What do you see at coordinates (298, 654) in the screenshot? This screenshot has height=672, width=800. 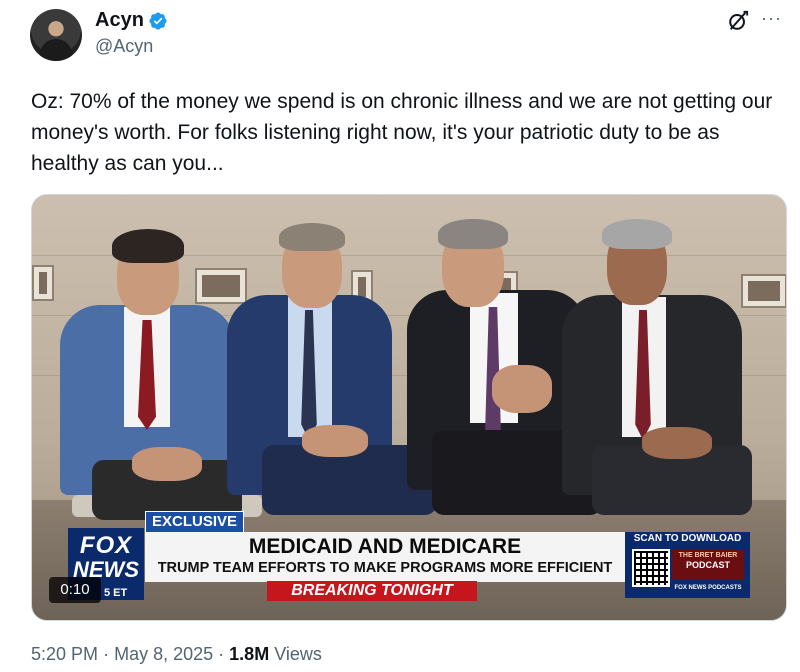 I see `views-label: Views` at bounding box center [298, 654].